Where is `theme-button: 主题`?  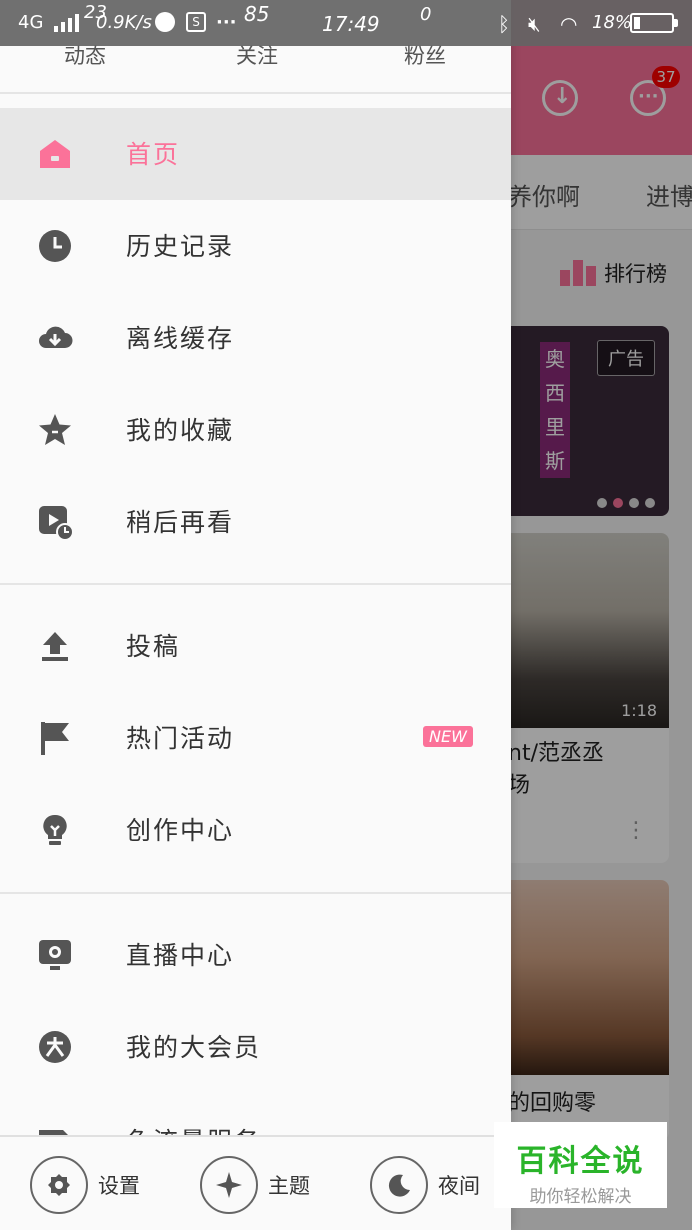 theme-button: 主题 is located at coordinates (255, 1185).